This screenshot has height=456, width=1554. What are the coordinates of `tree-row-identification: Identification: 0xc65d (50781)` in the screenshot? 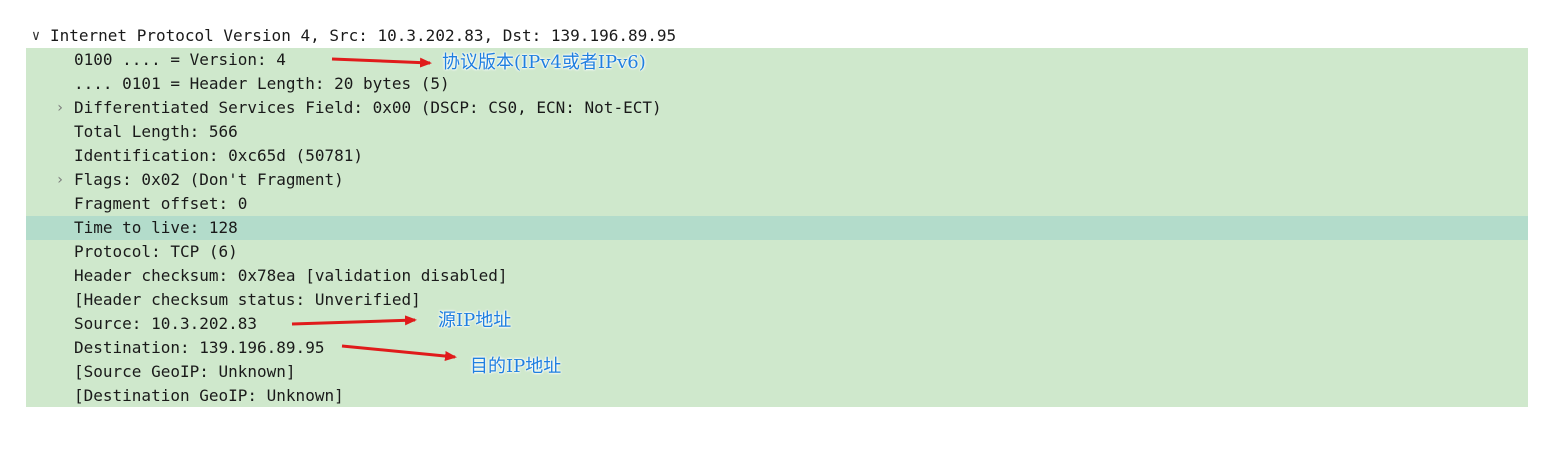 It's located at (777, 156).